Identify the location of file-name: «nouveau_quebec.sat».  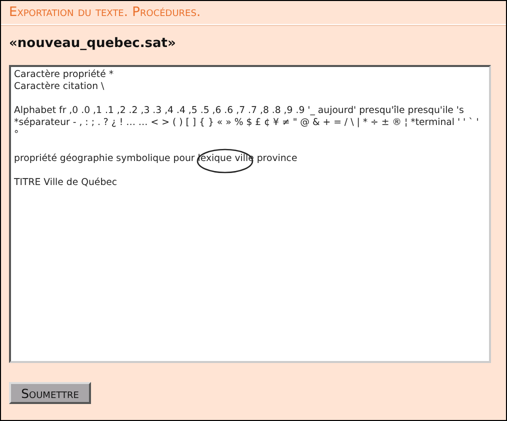
(93, 43).